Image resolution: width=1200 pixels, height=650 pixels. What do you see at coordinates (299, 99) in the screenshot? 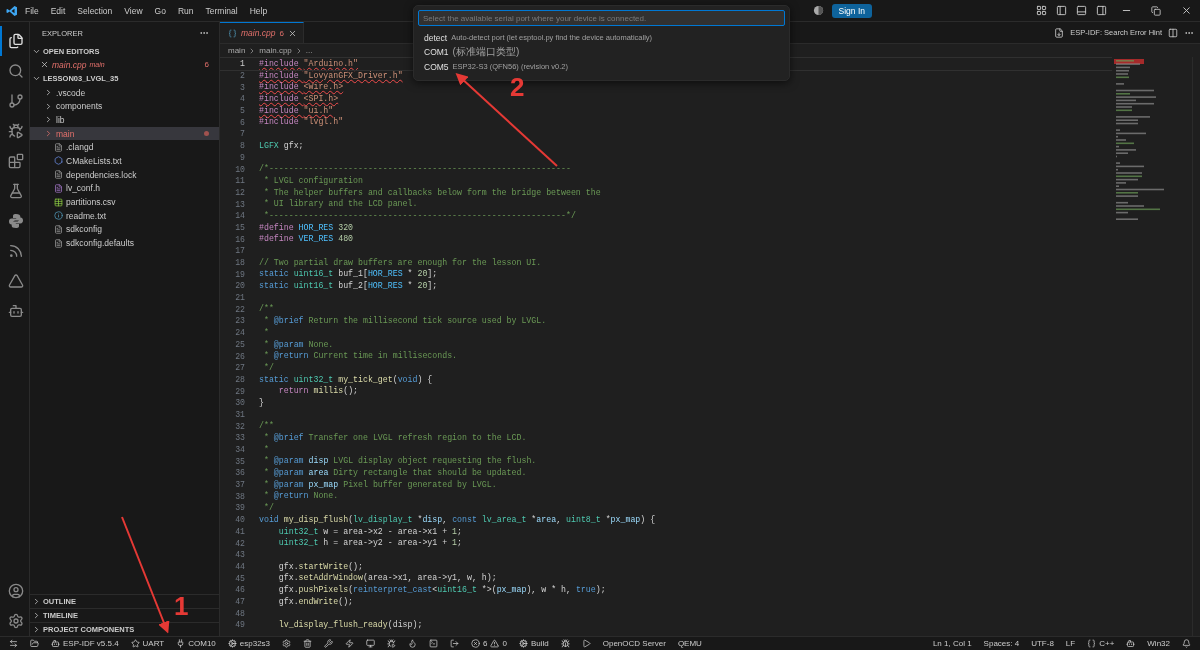
I see `code-line: #include <SPI.h>` at bounding box center [299, 99].